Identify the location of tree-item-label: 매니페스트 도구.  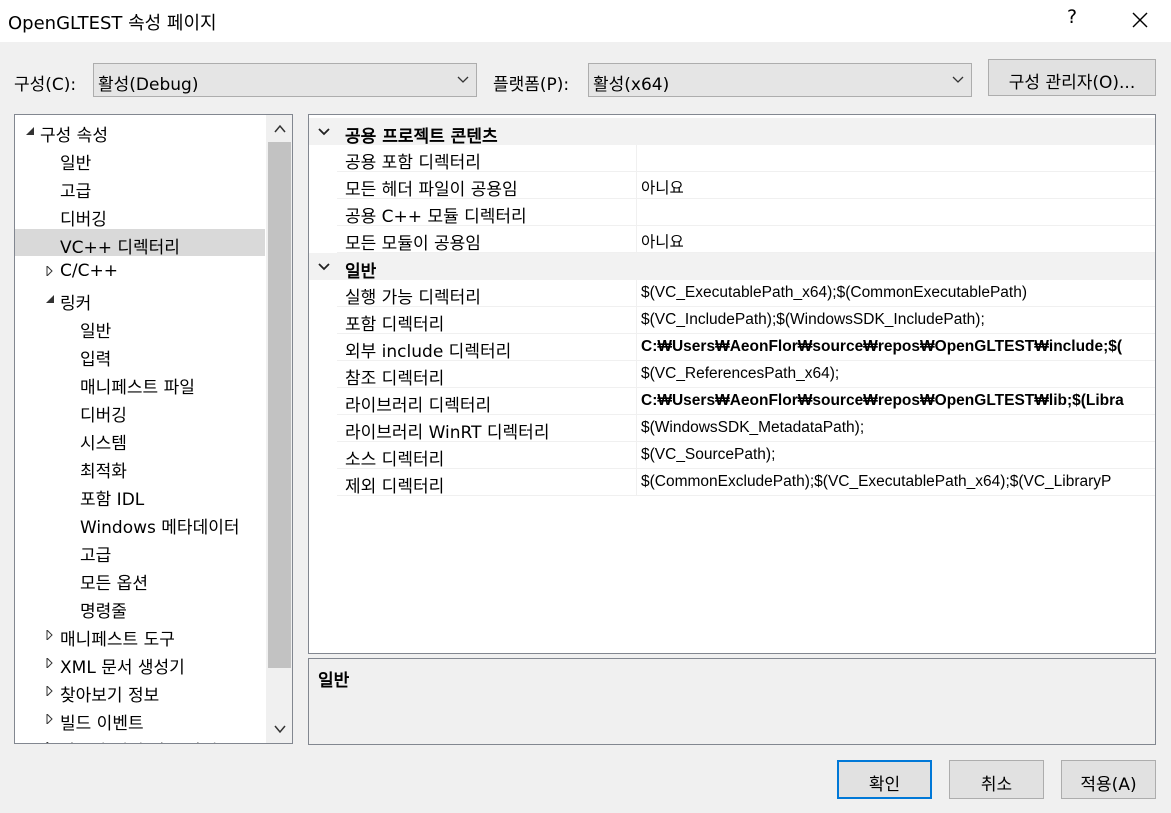
(117, 640).